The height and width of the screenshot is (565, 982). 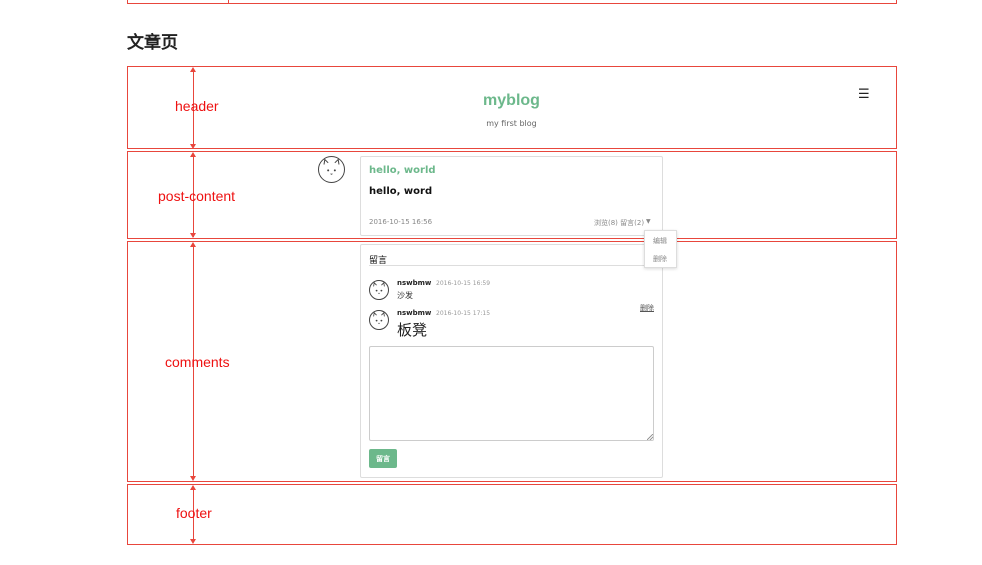 I want to click on footer-region-label: footer, so click(x=194, y=513).